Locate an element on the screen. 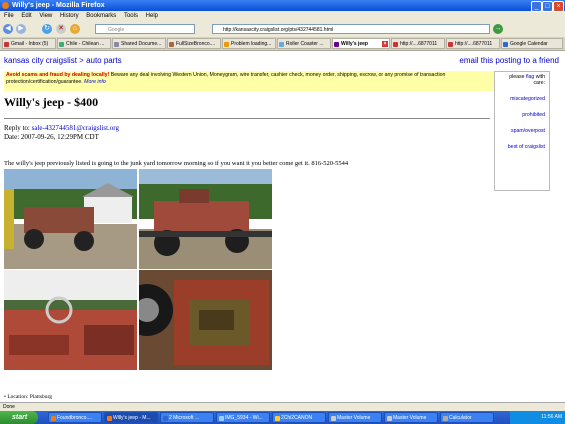 The image size is (565, 424). email-to-friend-link: email this posting to a friend is located at coordinates (509, 60).